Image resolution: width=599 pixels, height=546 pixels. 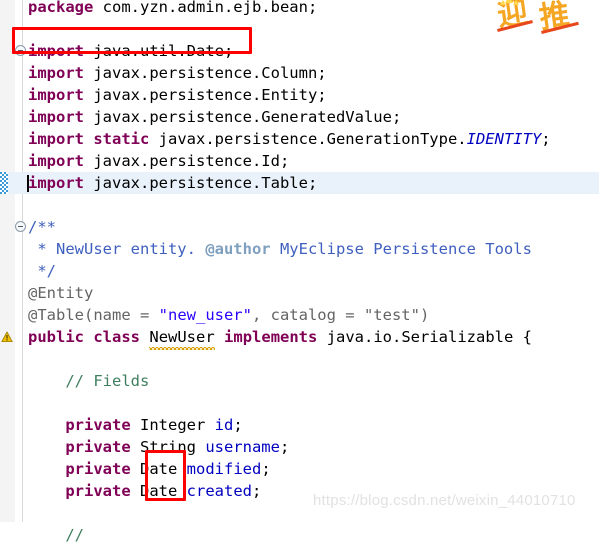 I want to click on code-line: */, so click(x=299, y=271).